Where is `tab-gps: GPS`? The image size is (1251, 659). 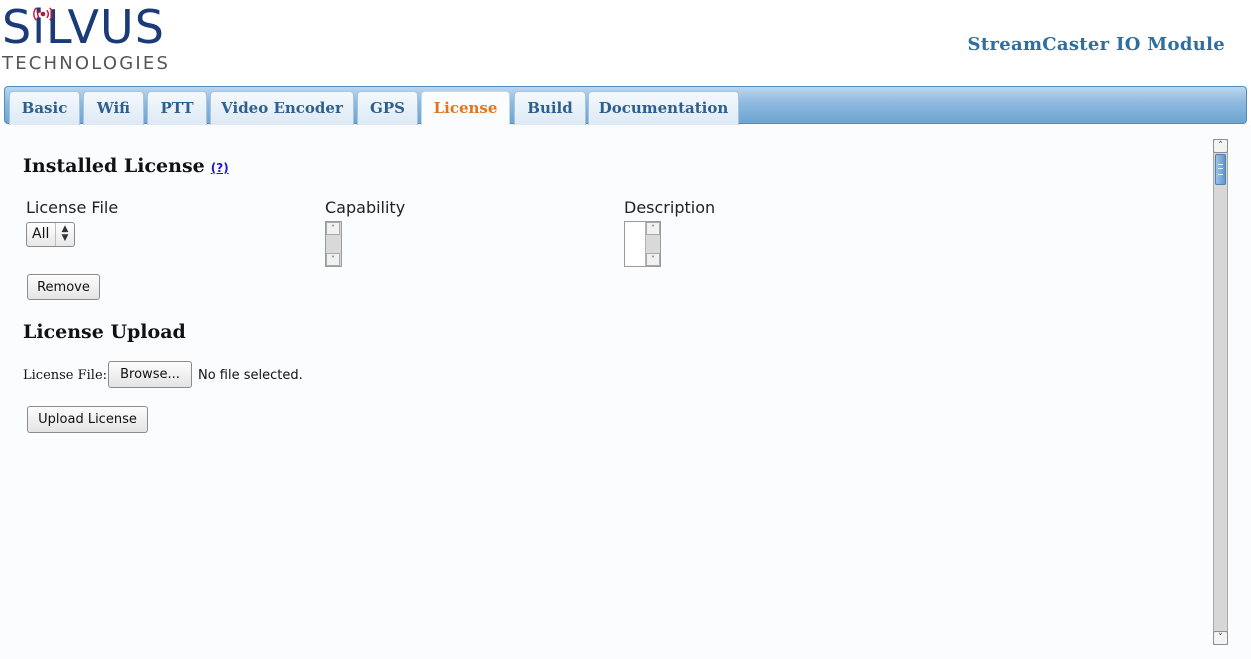 tab-gps: GPS is located at coordinates (387, 108).